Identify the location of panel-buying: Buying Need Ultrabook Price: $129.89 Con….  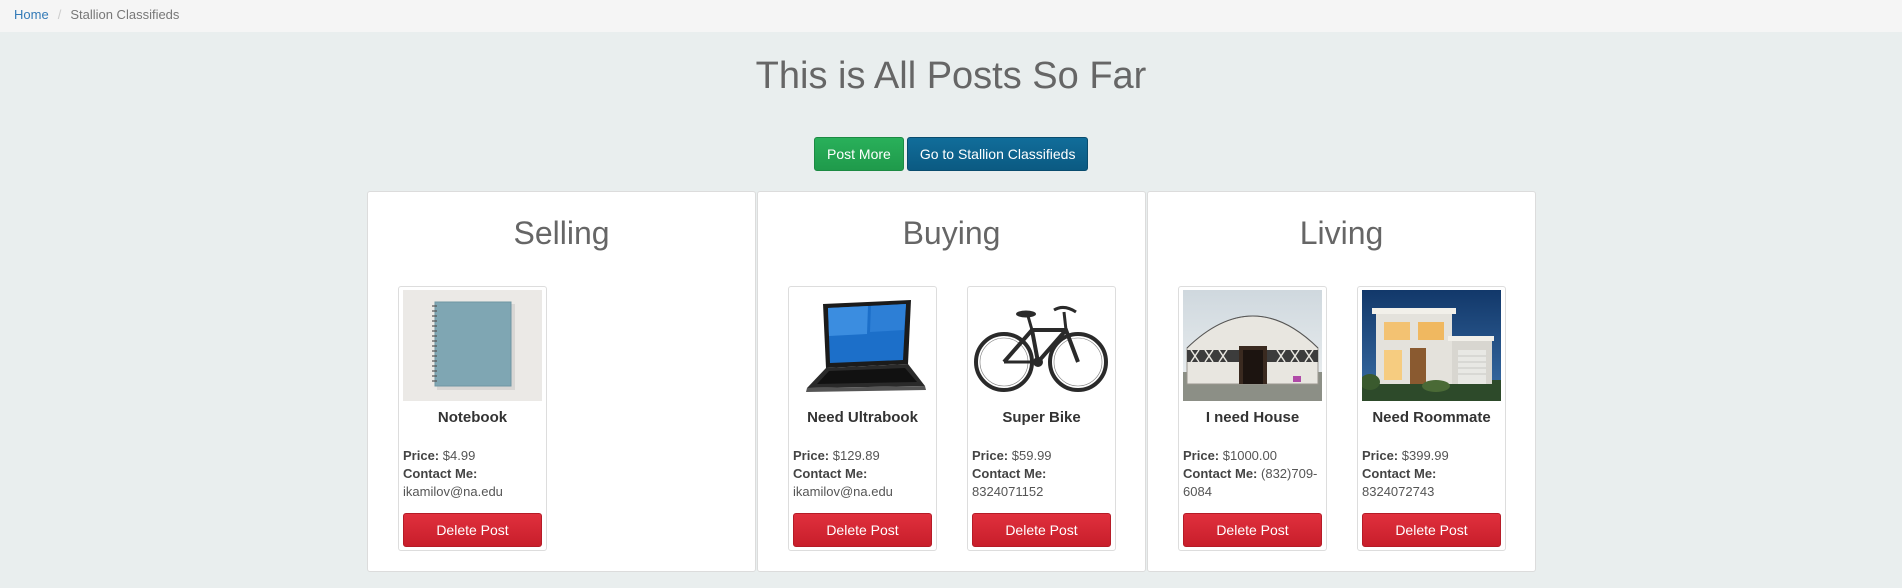
(951, 381).